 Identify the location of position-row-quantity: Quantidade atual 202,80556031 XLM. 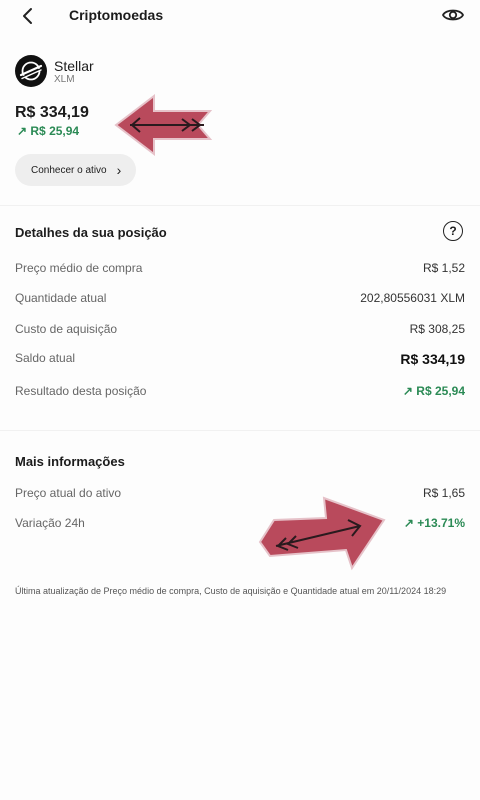
(240, 298).